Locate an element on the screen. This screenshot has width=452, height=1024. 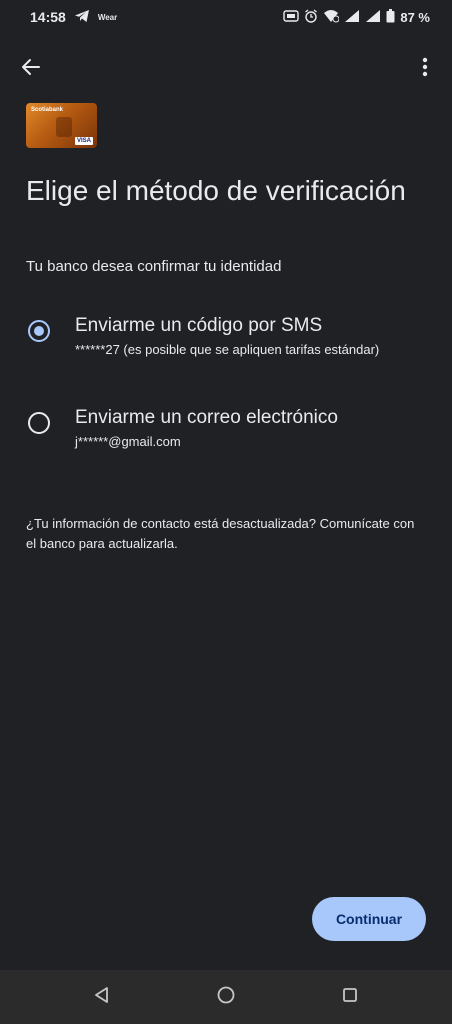
status-bar: 14:58 Wear 87 % is located at coordinates (226, 17).